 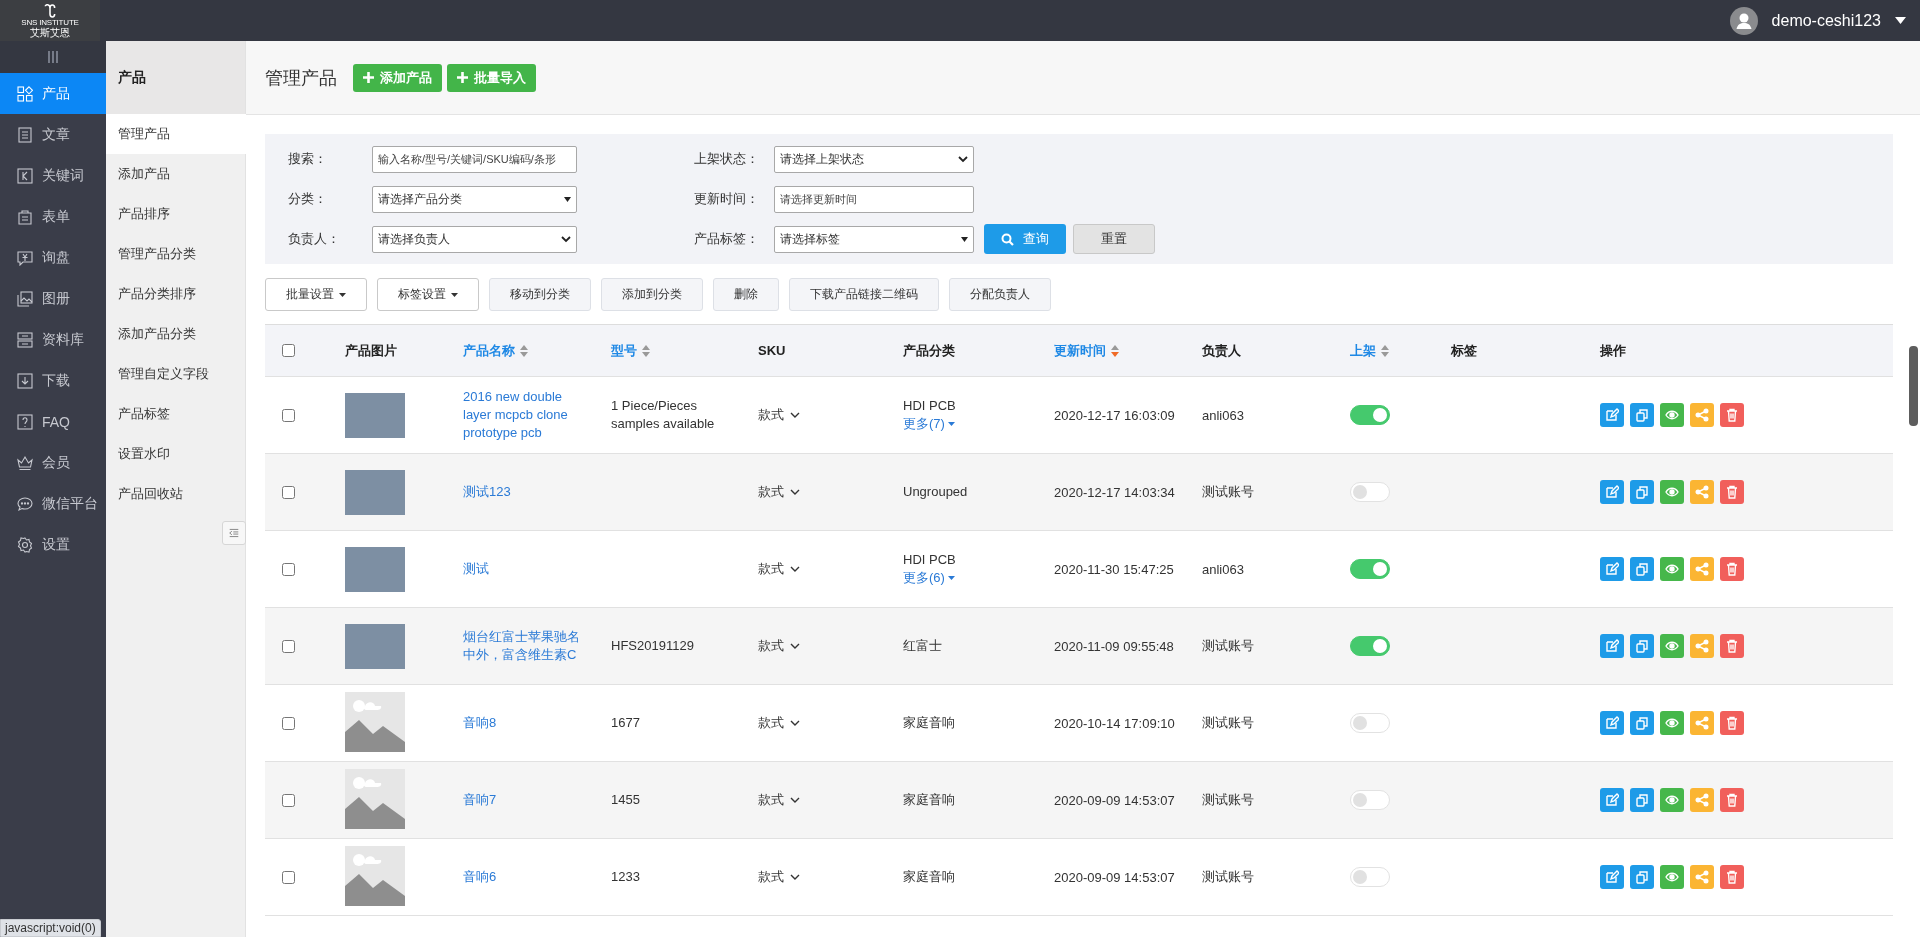 I want to click on nav-item: 下载, so click(x=53, y=380).